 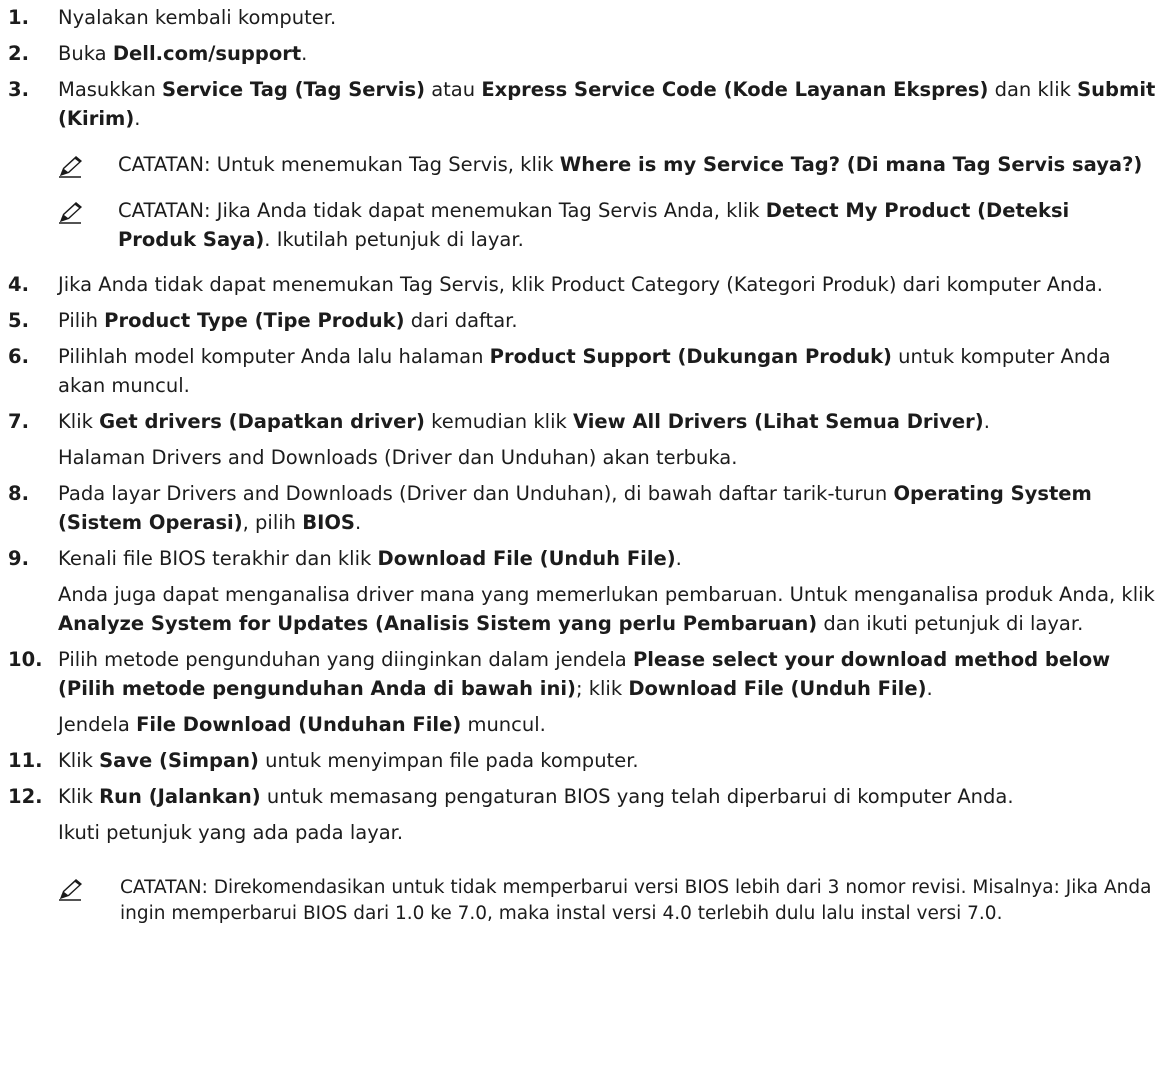 What do you see at coordinates (254, 320) in the screenshot?
I see `bold-text: Product Type (Tipe Produk)` at bounding box center [254, 320].